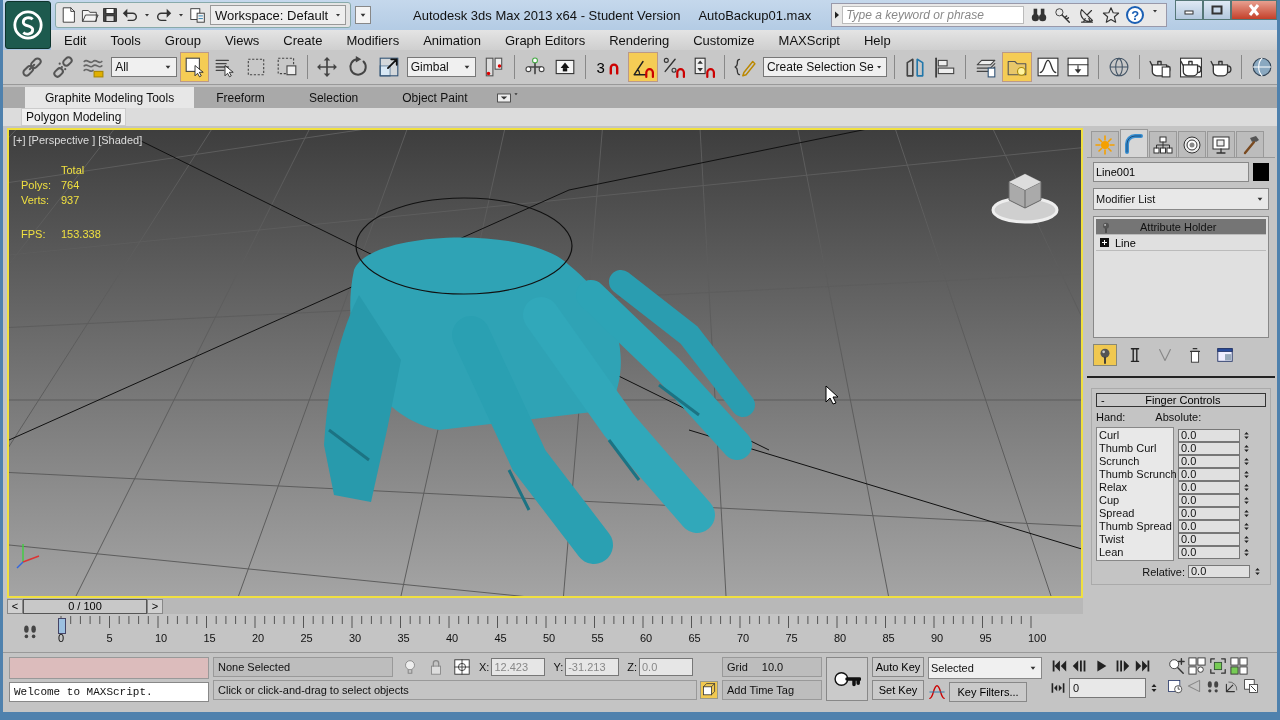 Image resolution: width=1280 pixels, height=720 pixels. What do you see at coordinates (1135, 462) in the screenshot?
I see `list-item: Scrunch` at bounding box center [1135, 462].